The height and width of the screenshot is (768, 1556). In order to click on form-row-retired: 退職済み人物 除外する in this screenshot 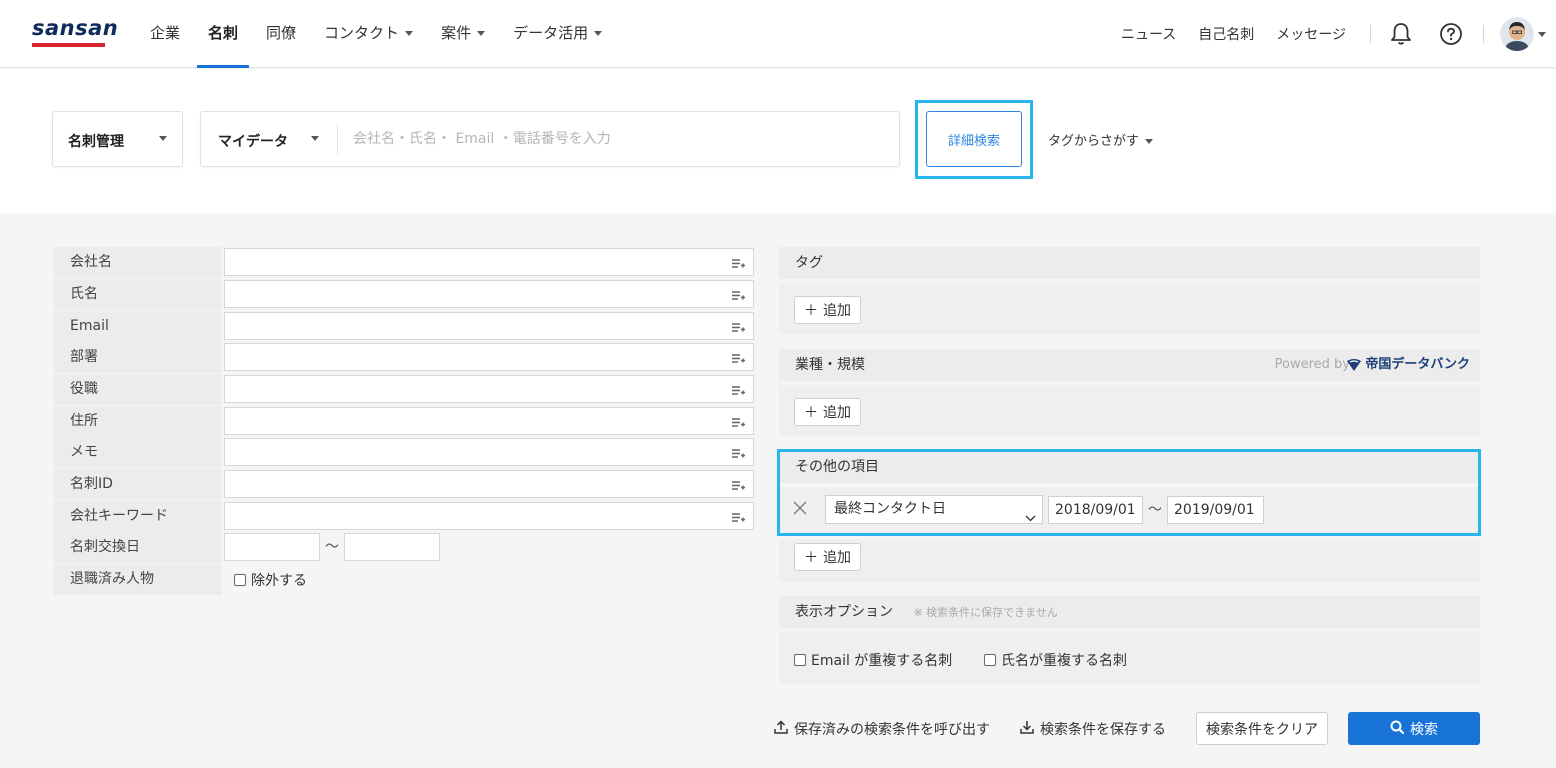, I will do `click(404, 579)`.